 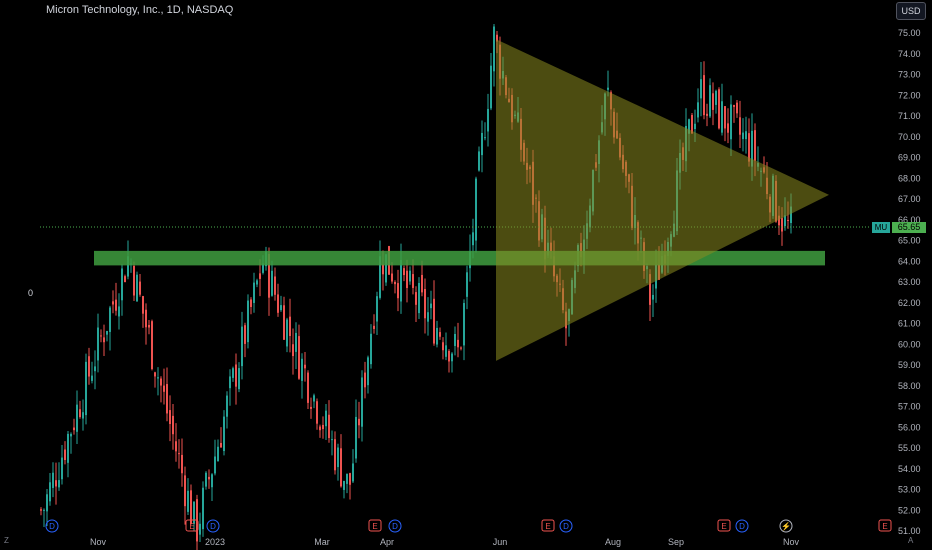 I want to click on y-tick-label: 69.00, so click(x=909, y=158).